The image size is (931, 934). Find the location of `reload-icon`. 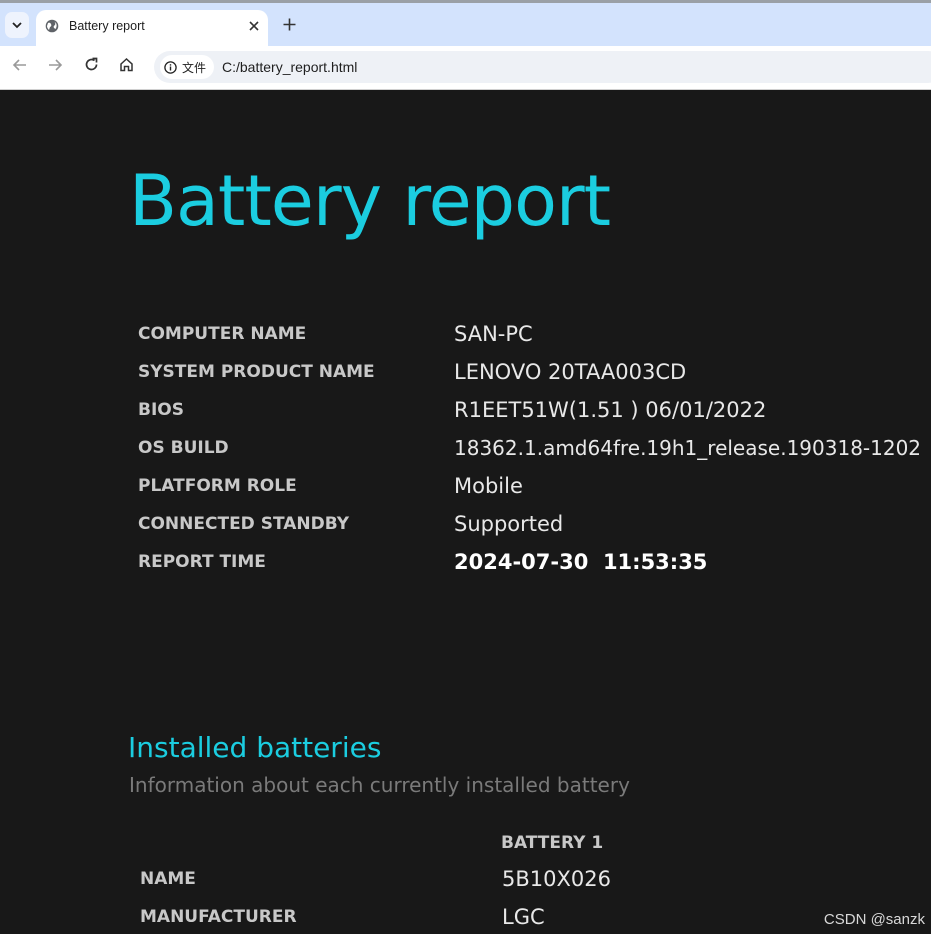

reload-icon is located at coordinates (91, 67).